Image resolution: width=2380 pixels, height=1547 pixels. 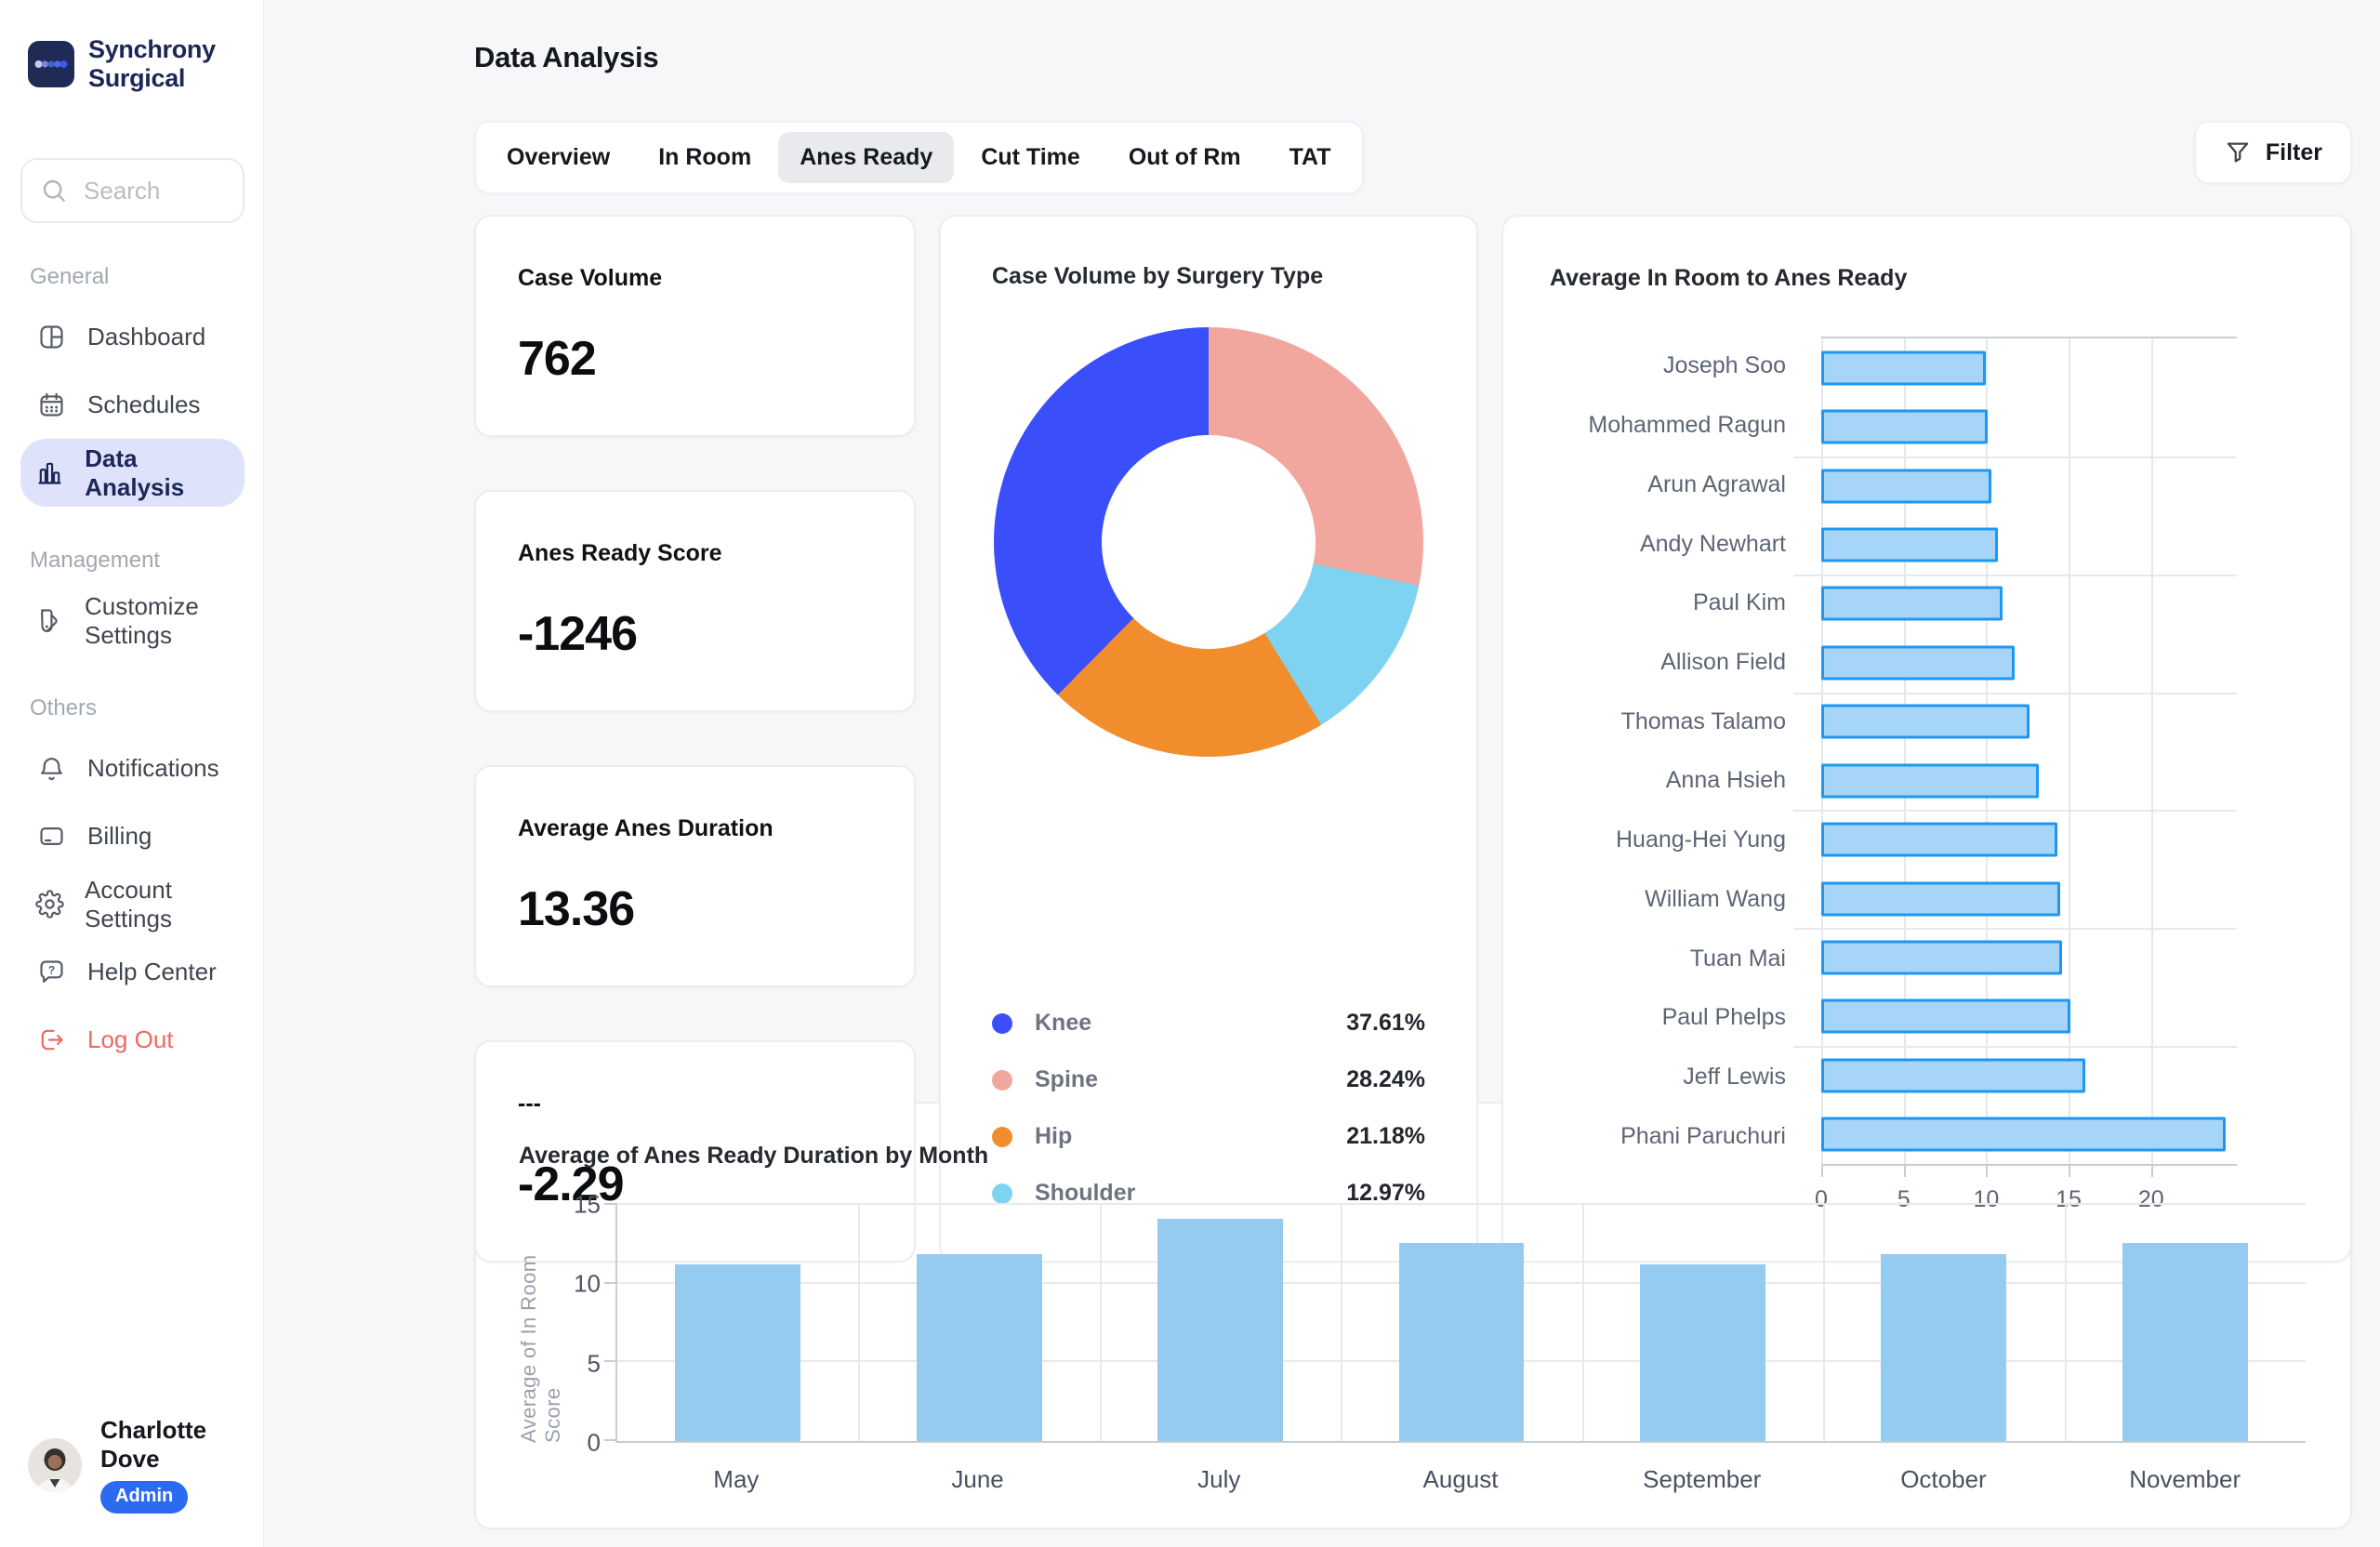 What do you see at coordinates (1209, 542) in the screenshot?
I see `donut-hole` at bounding box center [1209, 542].